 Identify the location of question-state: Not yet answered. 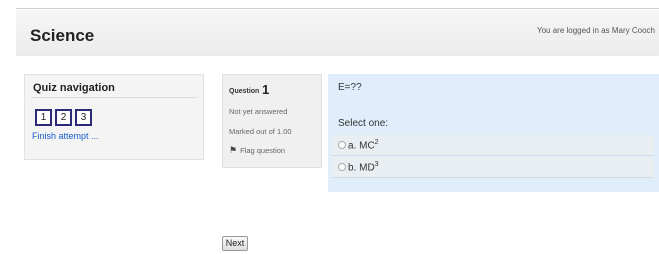
(258, 111).